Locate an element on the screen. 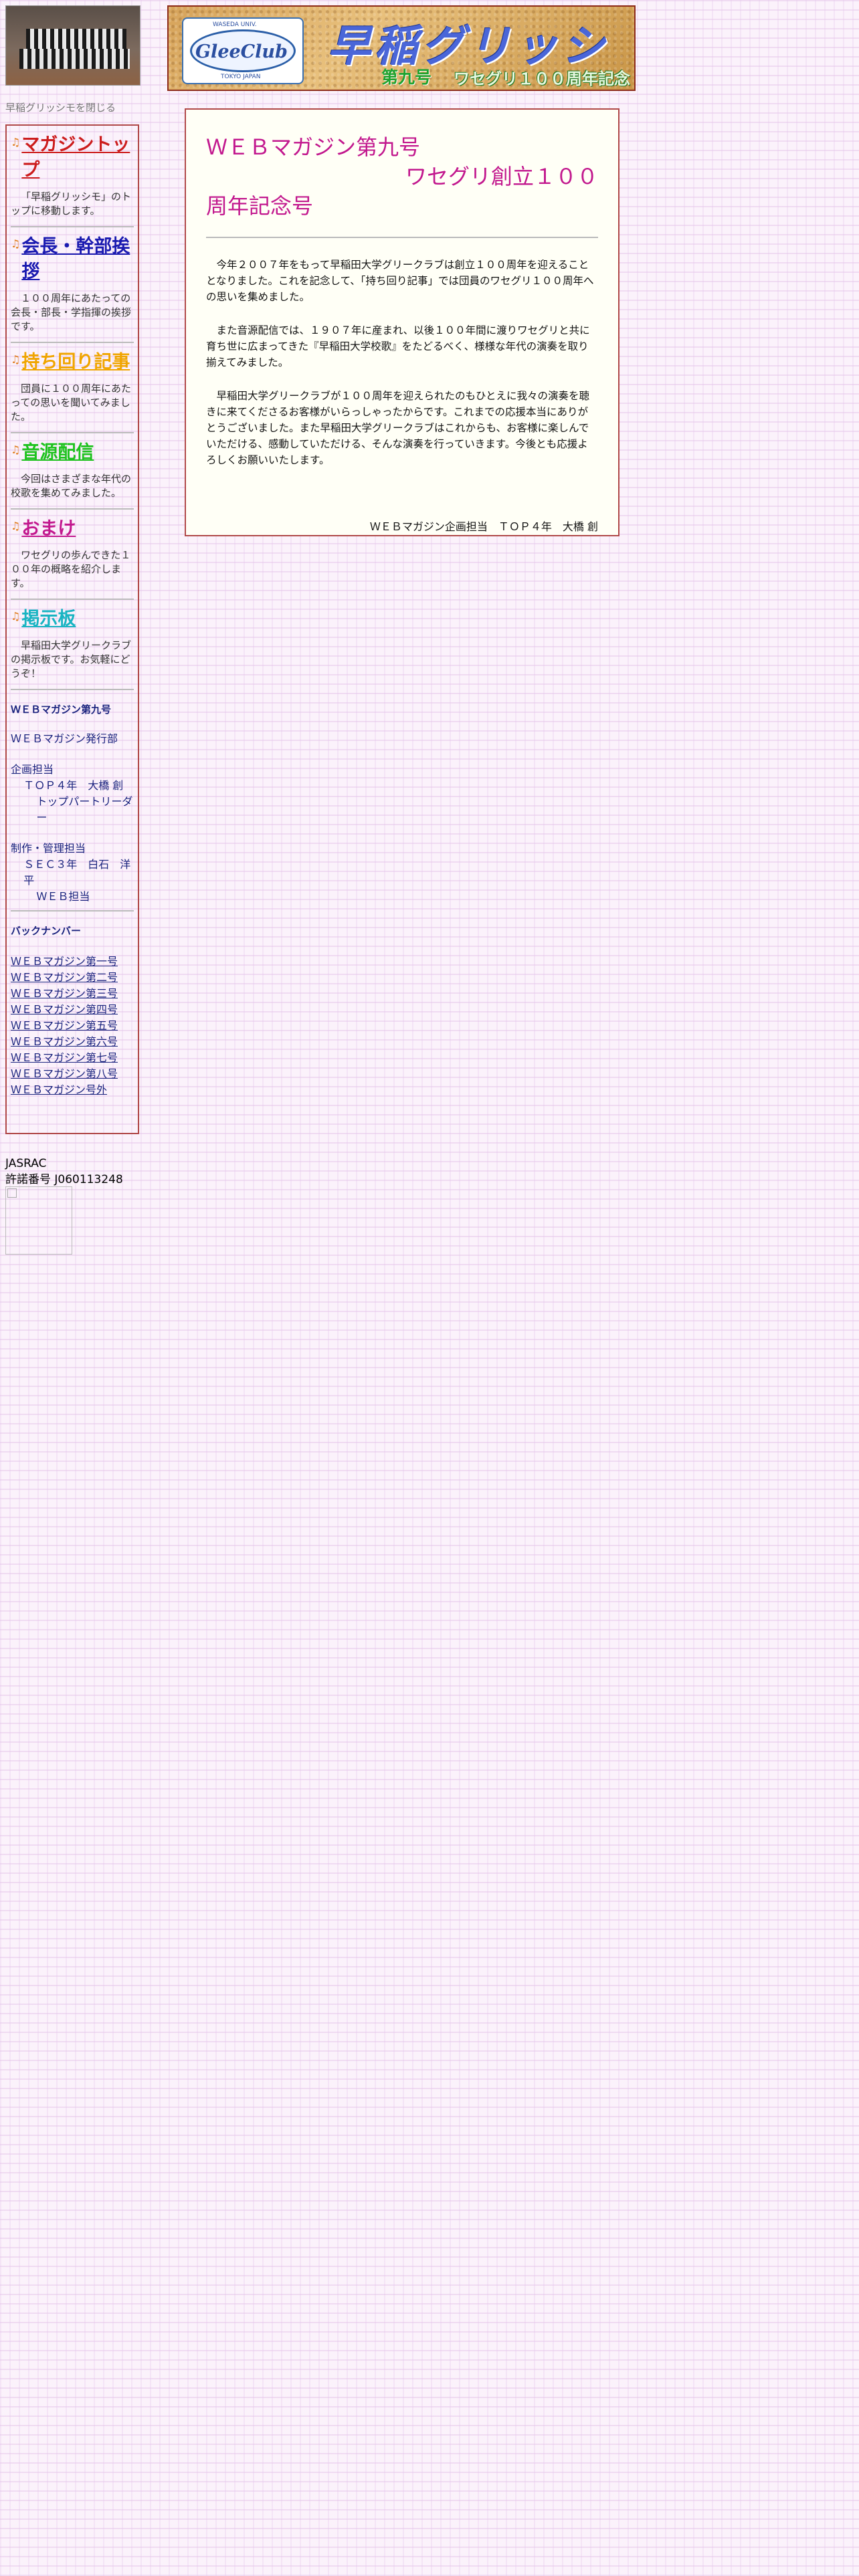  planning-label: 企画担当 is located at coordinates (32, 769).